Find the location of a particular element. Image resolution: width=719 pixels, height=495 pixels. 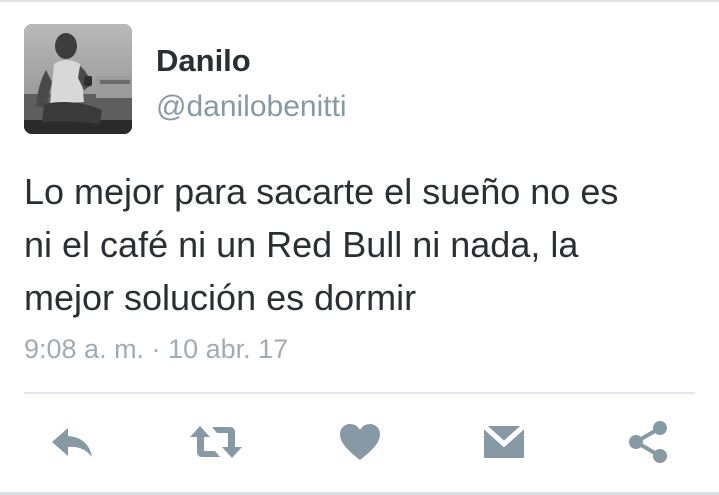

tweet-actions is located at coordinates (359, 442).